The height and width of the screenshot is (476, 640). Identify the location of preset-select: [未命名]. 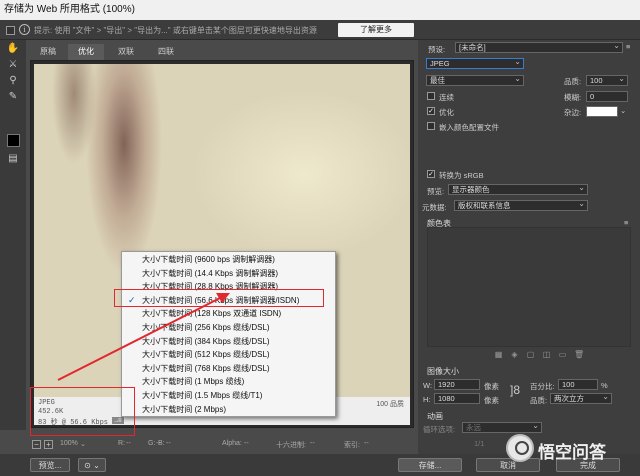
(539, 47).